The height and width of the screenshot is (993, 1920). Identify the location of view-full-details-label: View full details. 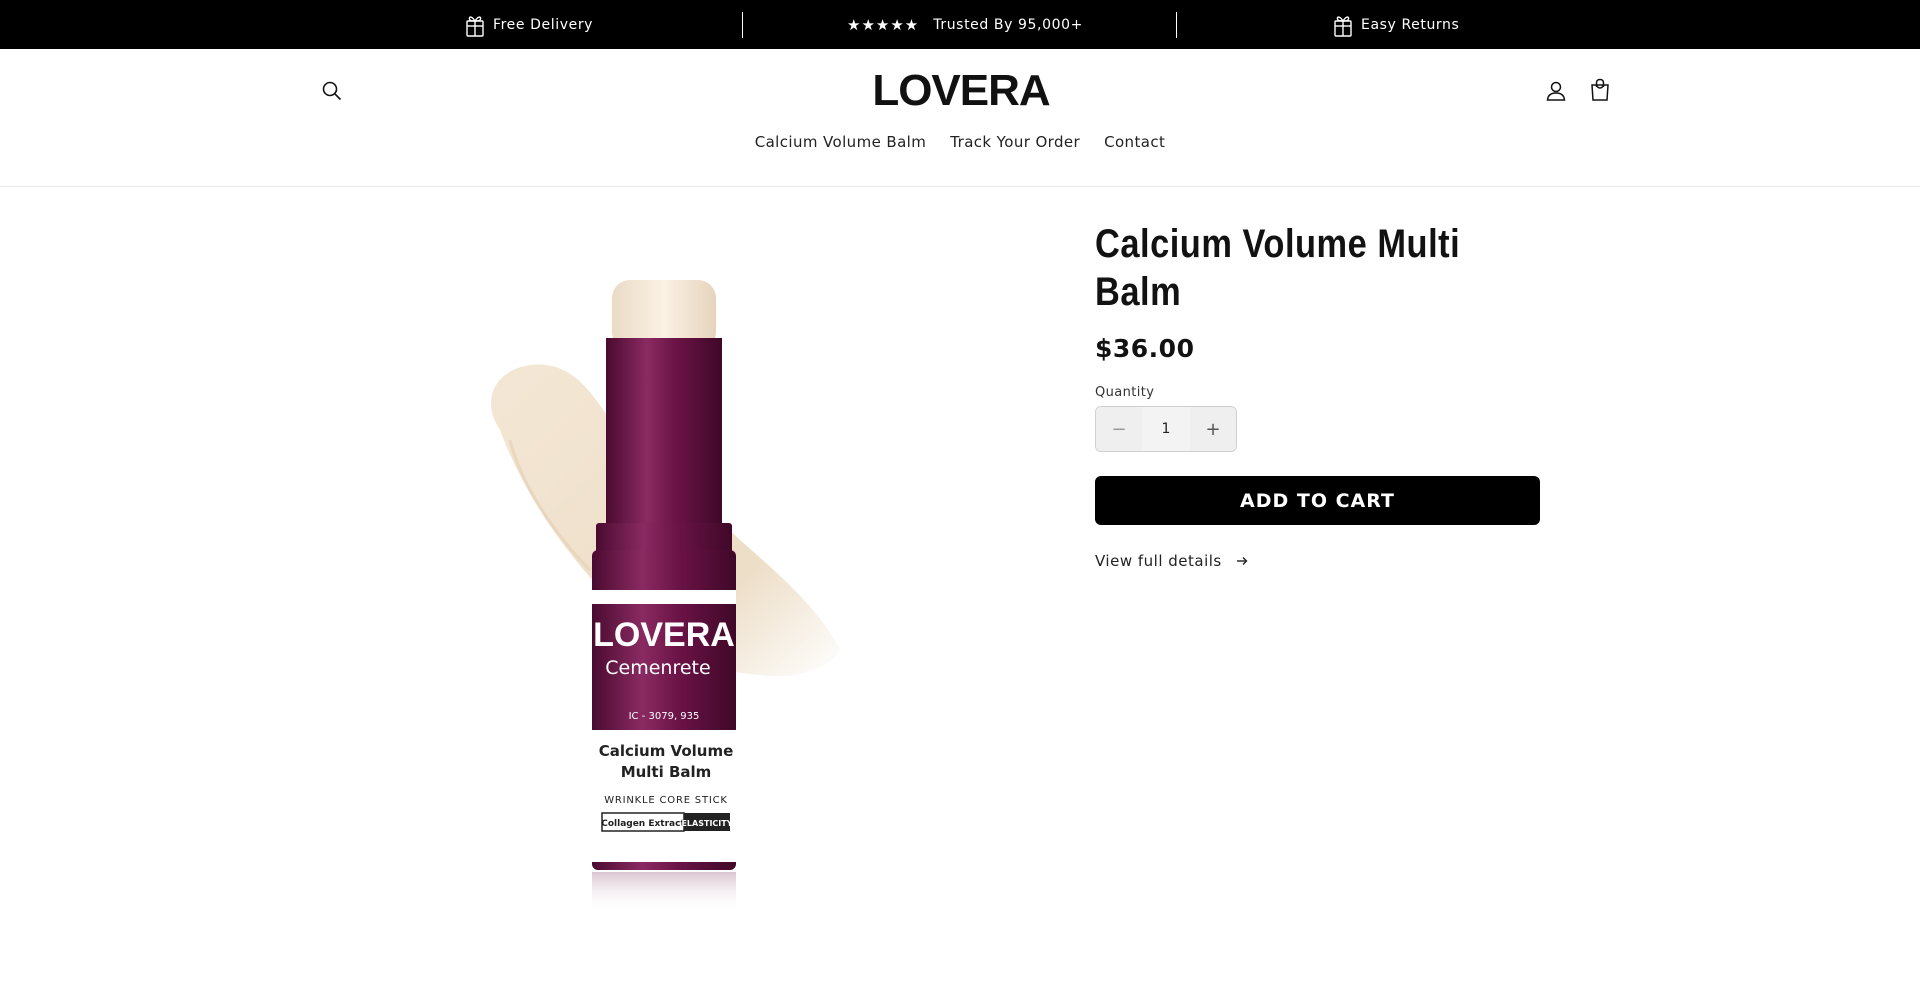
(1158, 561).